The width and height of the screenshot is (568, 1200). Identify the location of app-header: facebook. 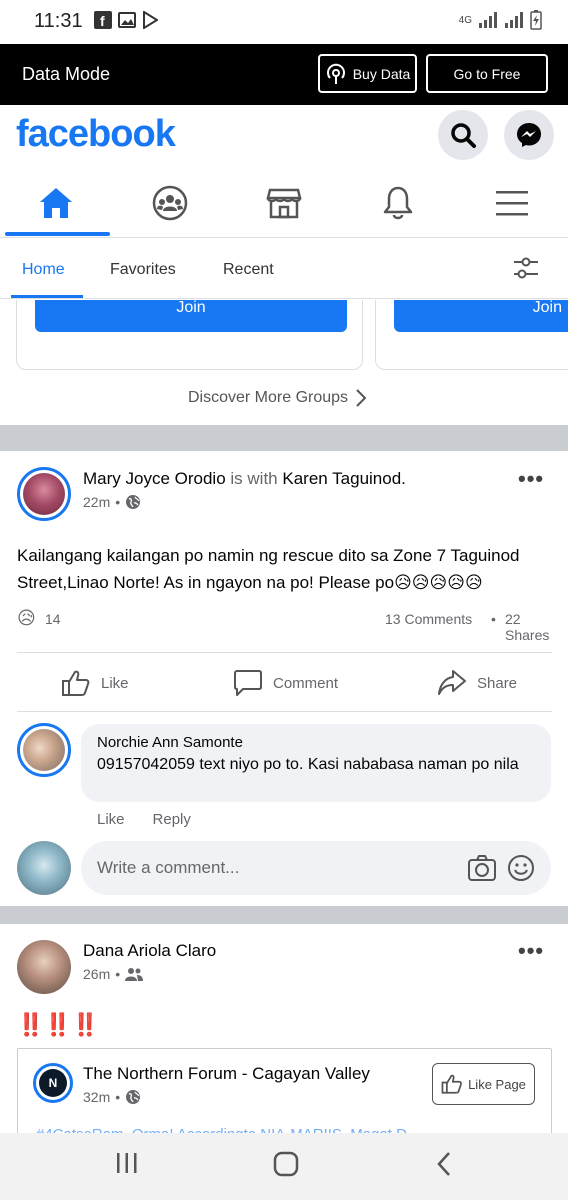
(284, 136).